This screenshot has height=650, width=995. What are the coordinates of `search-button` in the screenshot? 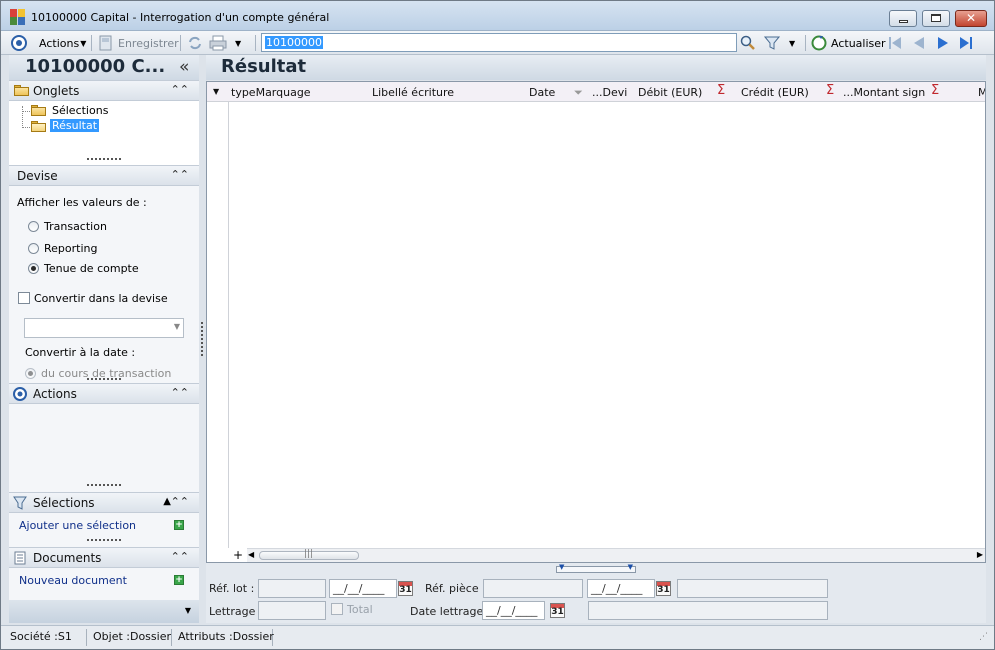 It's located at (748, 43).